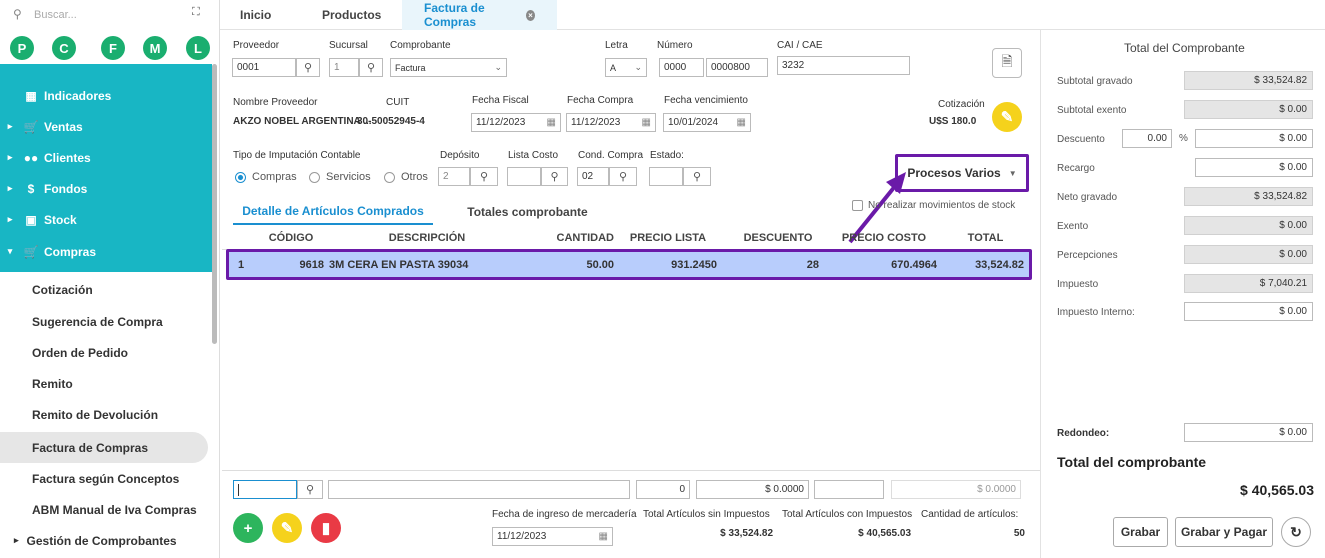 The width and height of the screenshot is (1325, 558). Describe the element at coordinates (564, 514) in the screenshot. I see `fecha-ingreso-label: Fecha de ingreso de mercadería` at that location.